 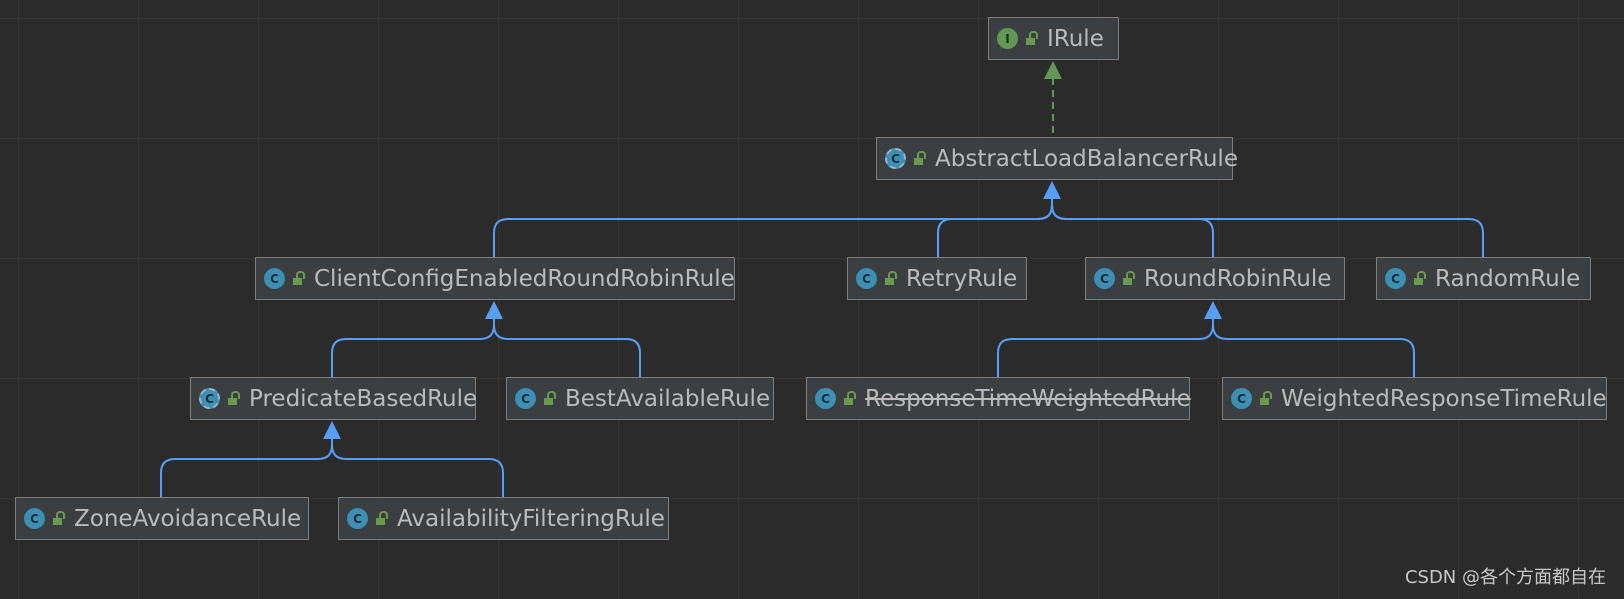 What do you see at coordinates (1075, 38) in the screenshot?
I see `class-name: IRule` at bounding box center [1075, 38].